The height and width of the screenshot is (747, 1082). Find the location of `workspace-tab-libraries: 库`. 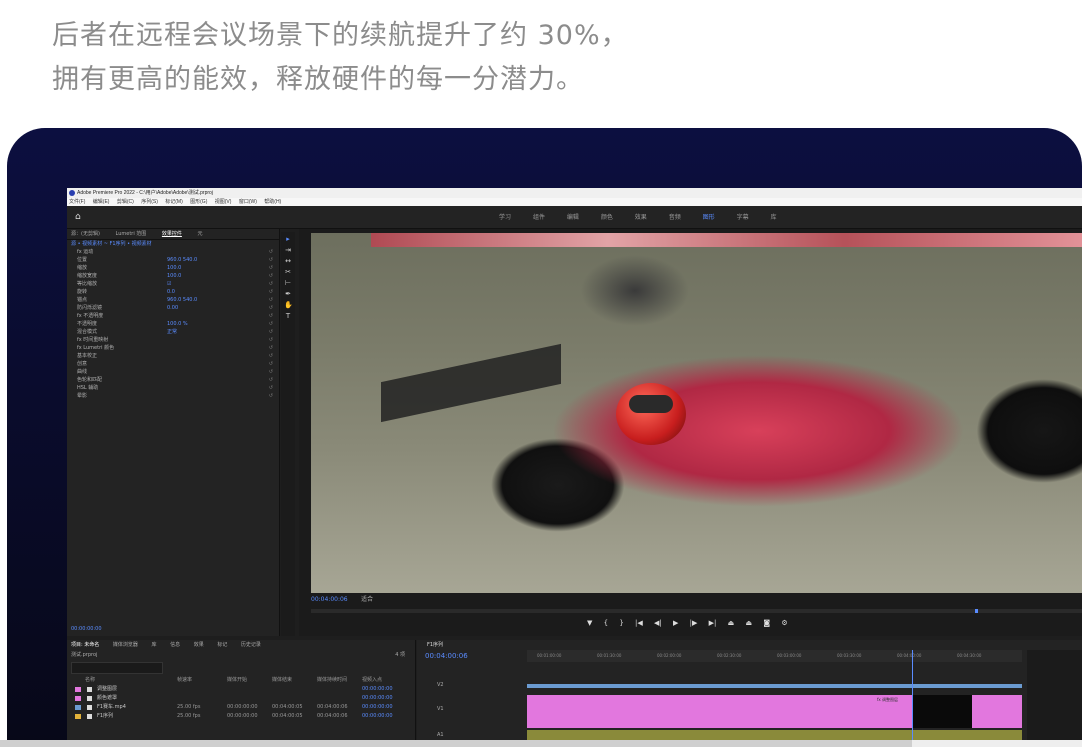

workspace-tab-libraries: 库 is located at coordinates (774, 217).